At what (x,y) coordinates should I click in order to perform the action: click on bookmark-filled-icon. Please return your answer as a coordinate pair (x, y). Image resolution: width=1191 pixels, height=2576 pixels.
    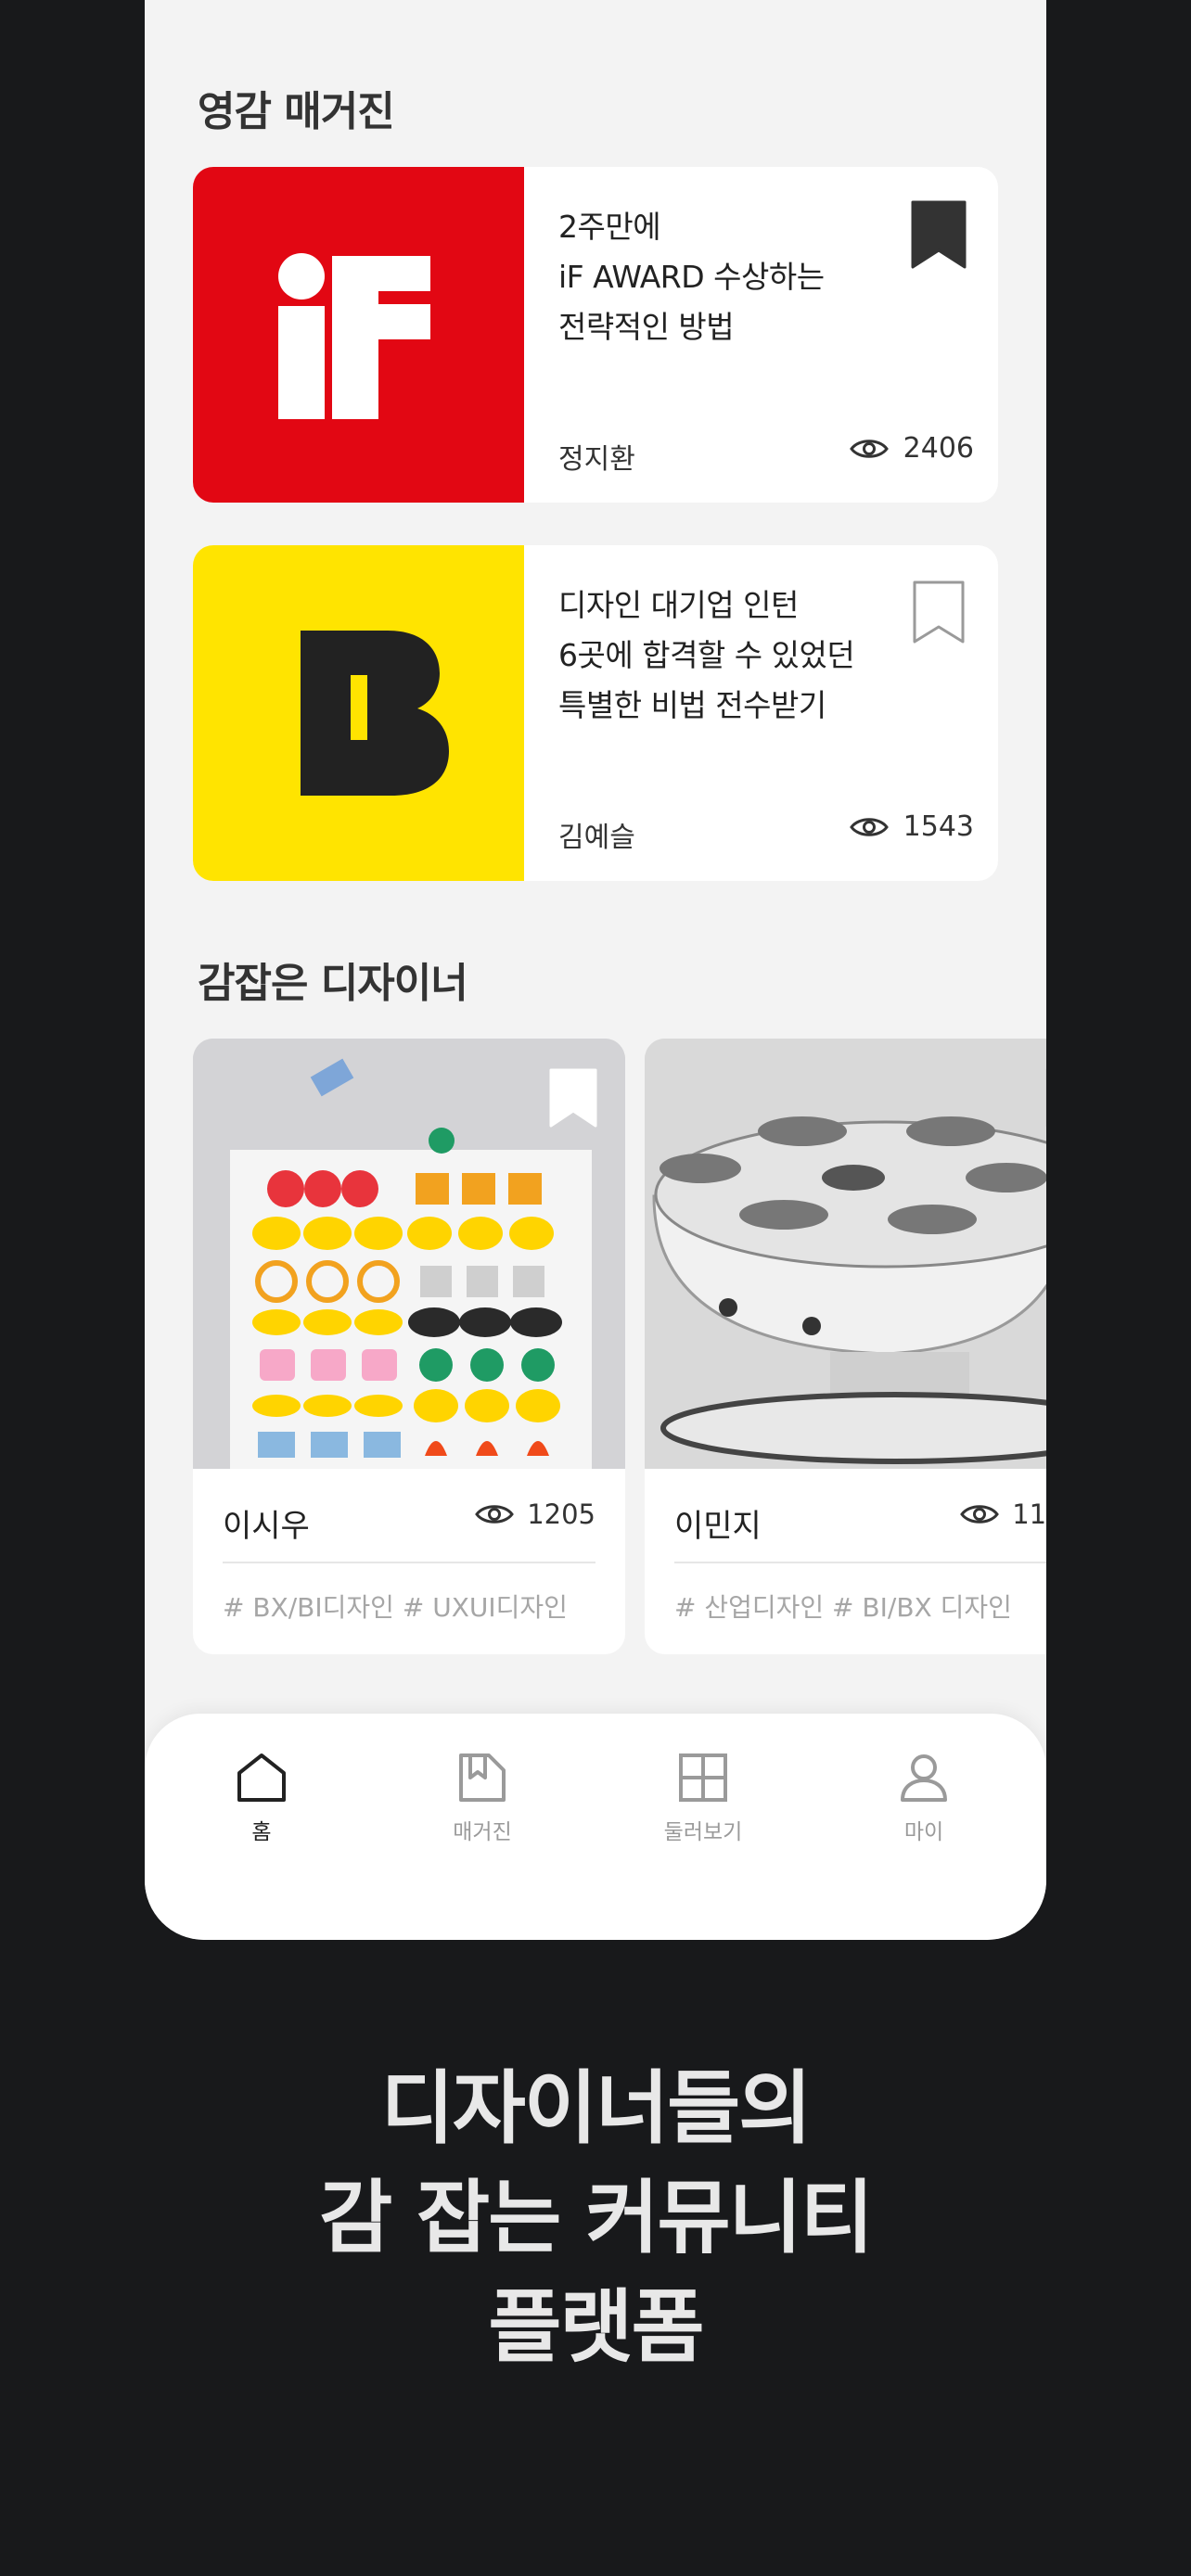
    Looking at the image, I should click on (939, 237).